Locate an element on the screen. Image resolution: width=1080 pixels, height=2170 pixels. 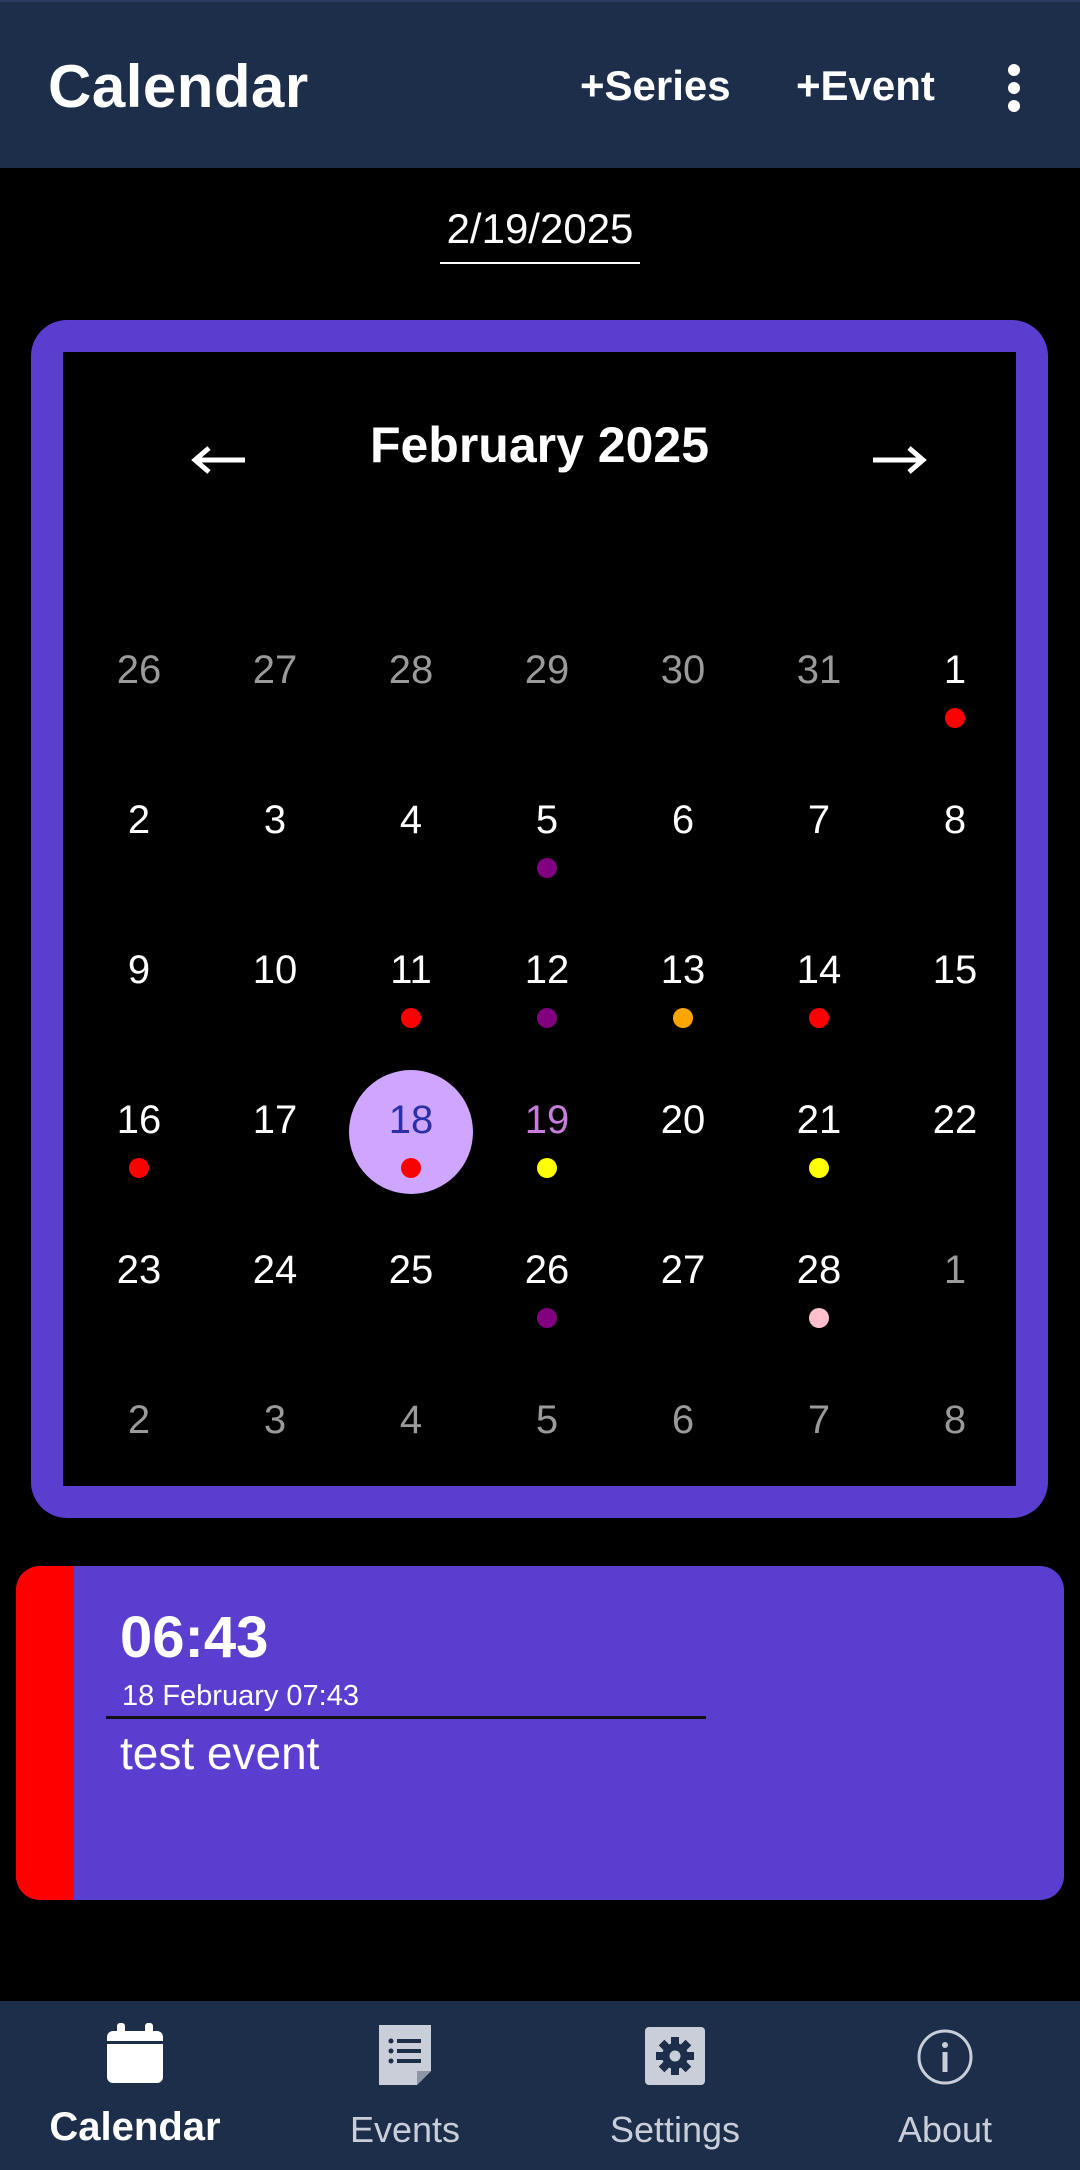
calendar-week-row: 16 17 18 19 20 21 22 is located at coordinates (539, 1133).